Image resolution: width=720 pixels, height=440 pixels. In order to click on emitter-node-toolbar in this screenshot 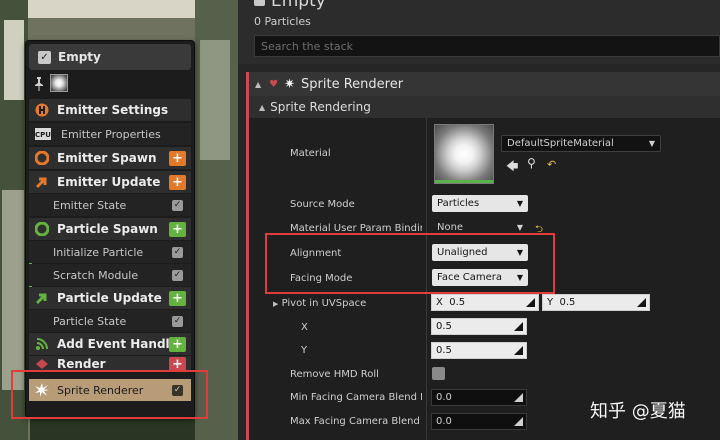, I will do `click(110, 83)`.